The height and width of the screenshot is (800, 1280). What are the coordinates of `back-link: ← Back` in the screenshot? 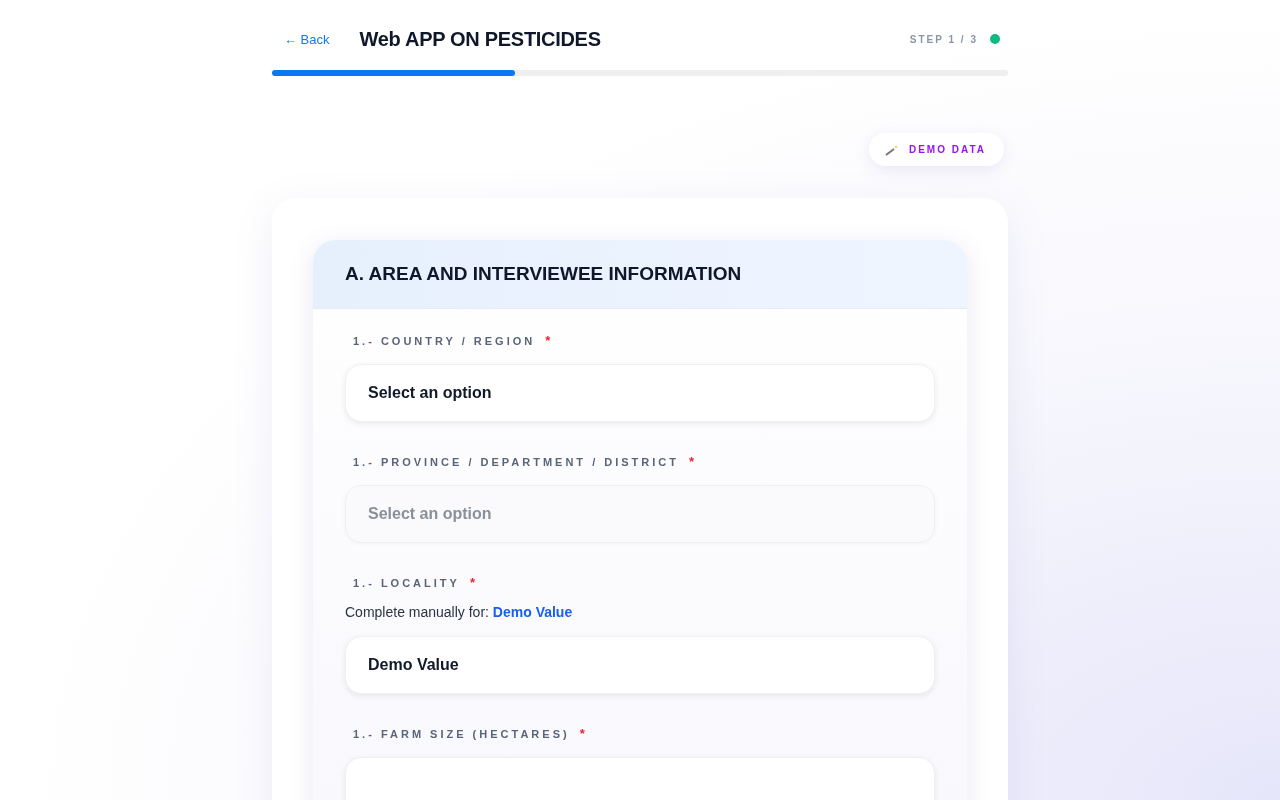 It's located at (307, 39).